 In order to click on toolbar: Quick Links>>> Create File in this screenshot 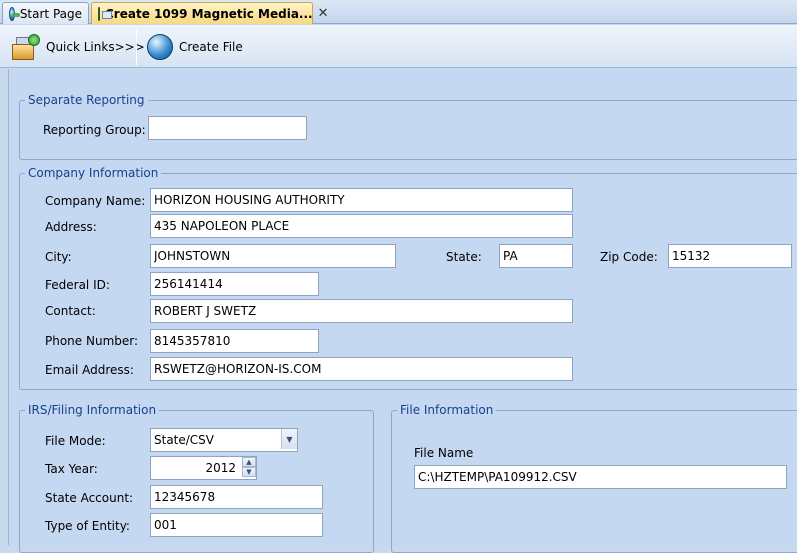, I will do `click(398, 46)`.